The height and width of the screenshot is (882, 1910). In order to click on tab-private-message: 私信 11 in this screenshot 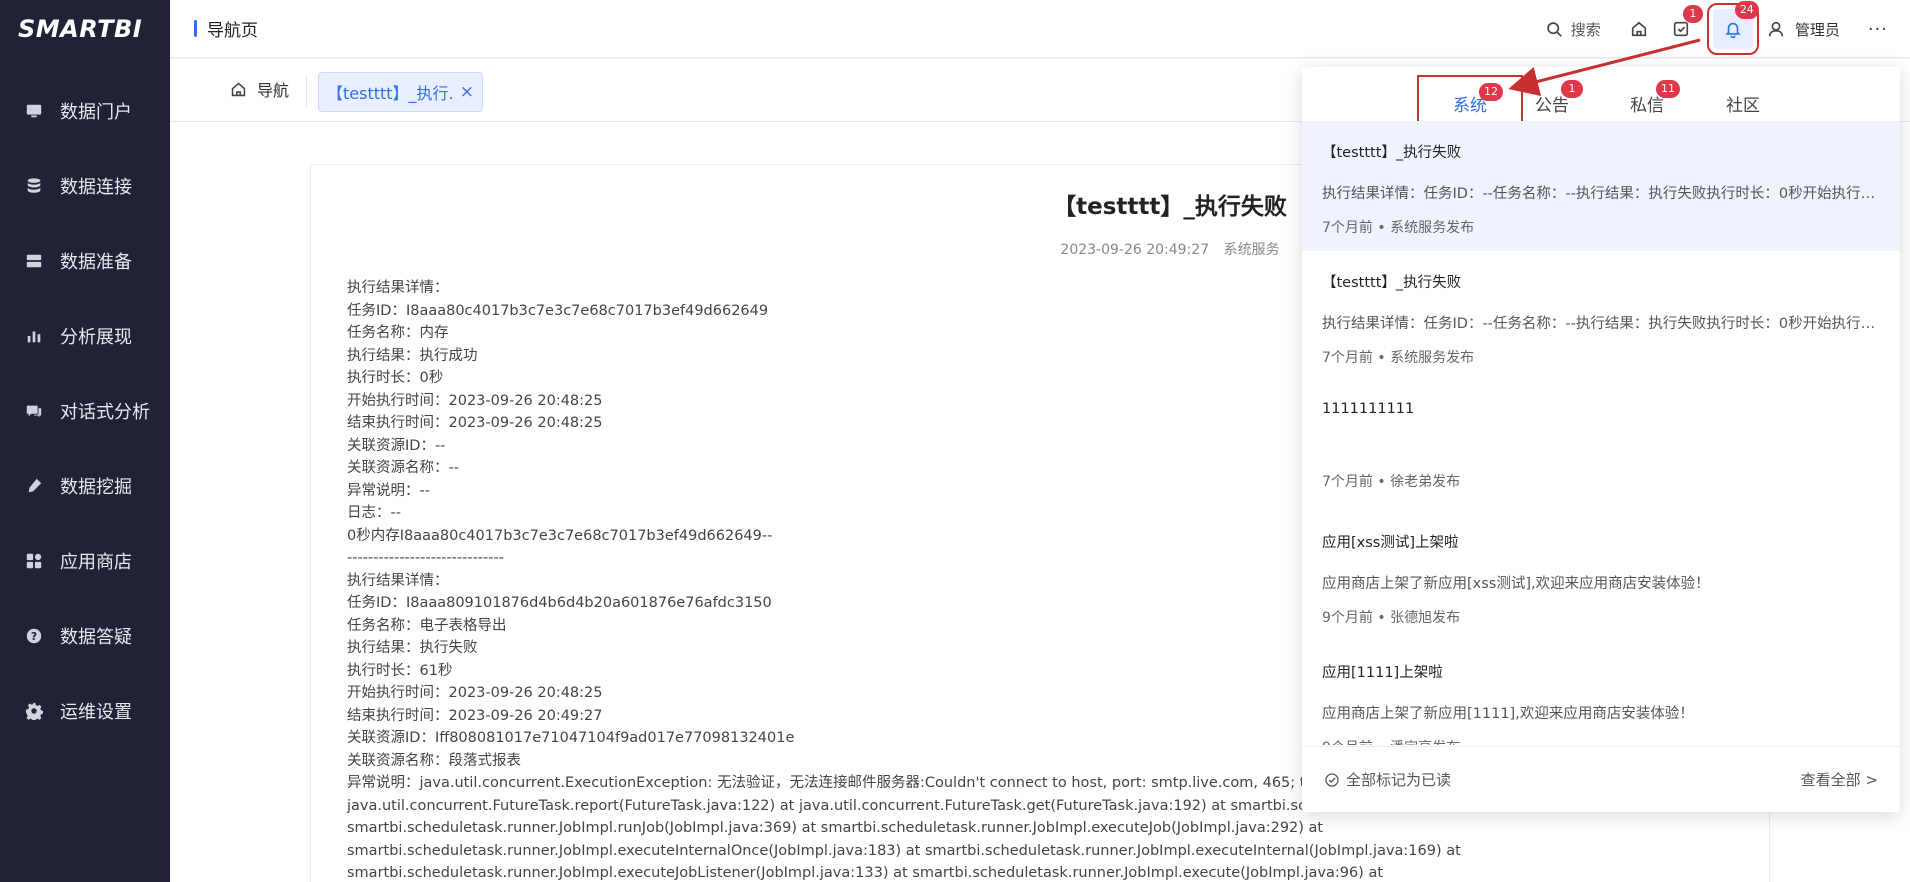, I will do `click(1655, 98)`.